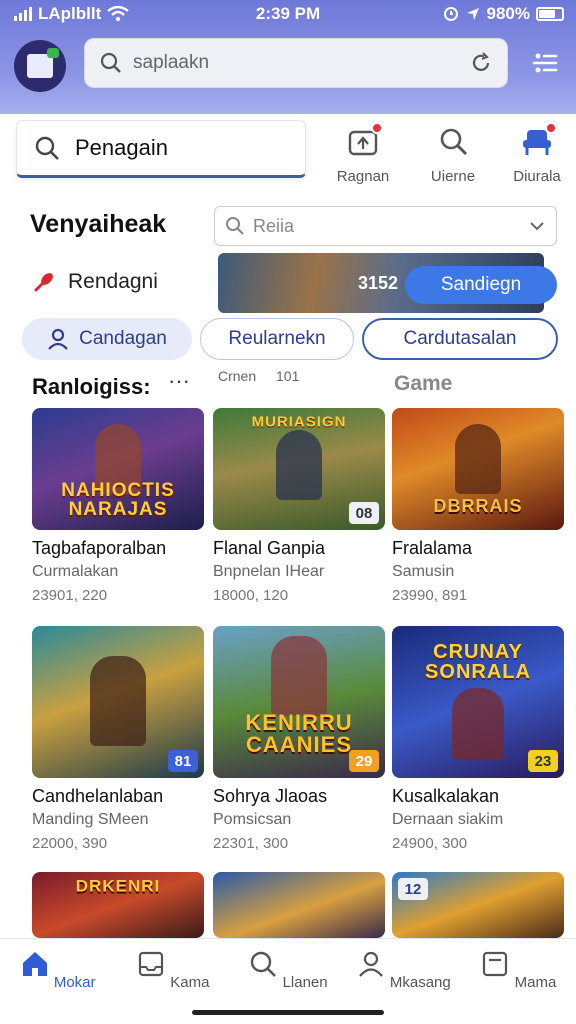 Image resolution: width=576 pixels, height=1024 pixels. Describe the element at coordinates (58, 339) in the screenshot. I see `user-icon` at that location.